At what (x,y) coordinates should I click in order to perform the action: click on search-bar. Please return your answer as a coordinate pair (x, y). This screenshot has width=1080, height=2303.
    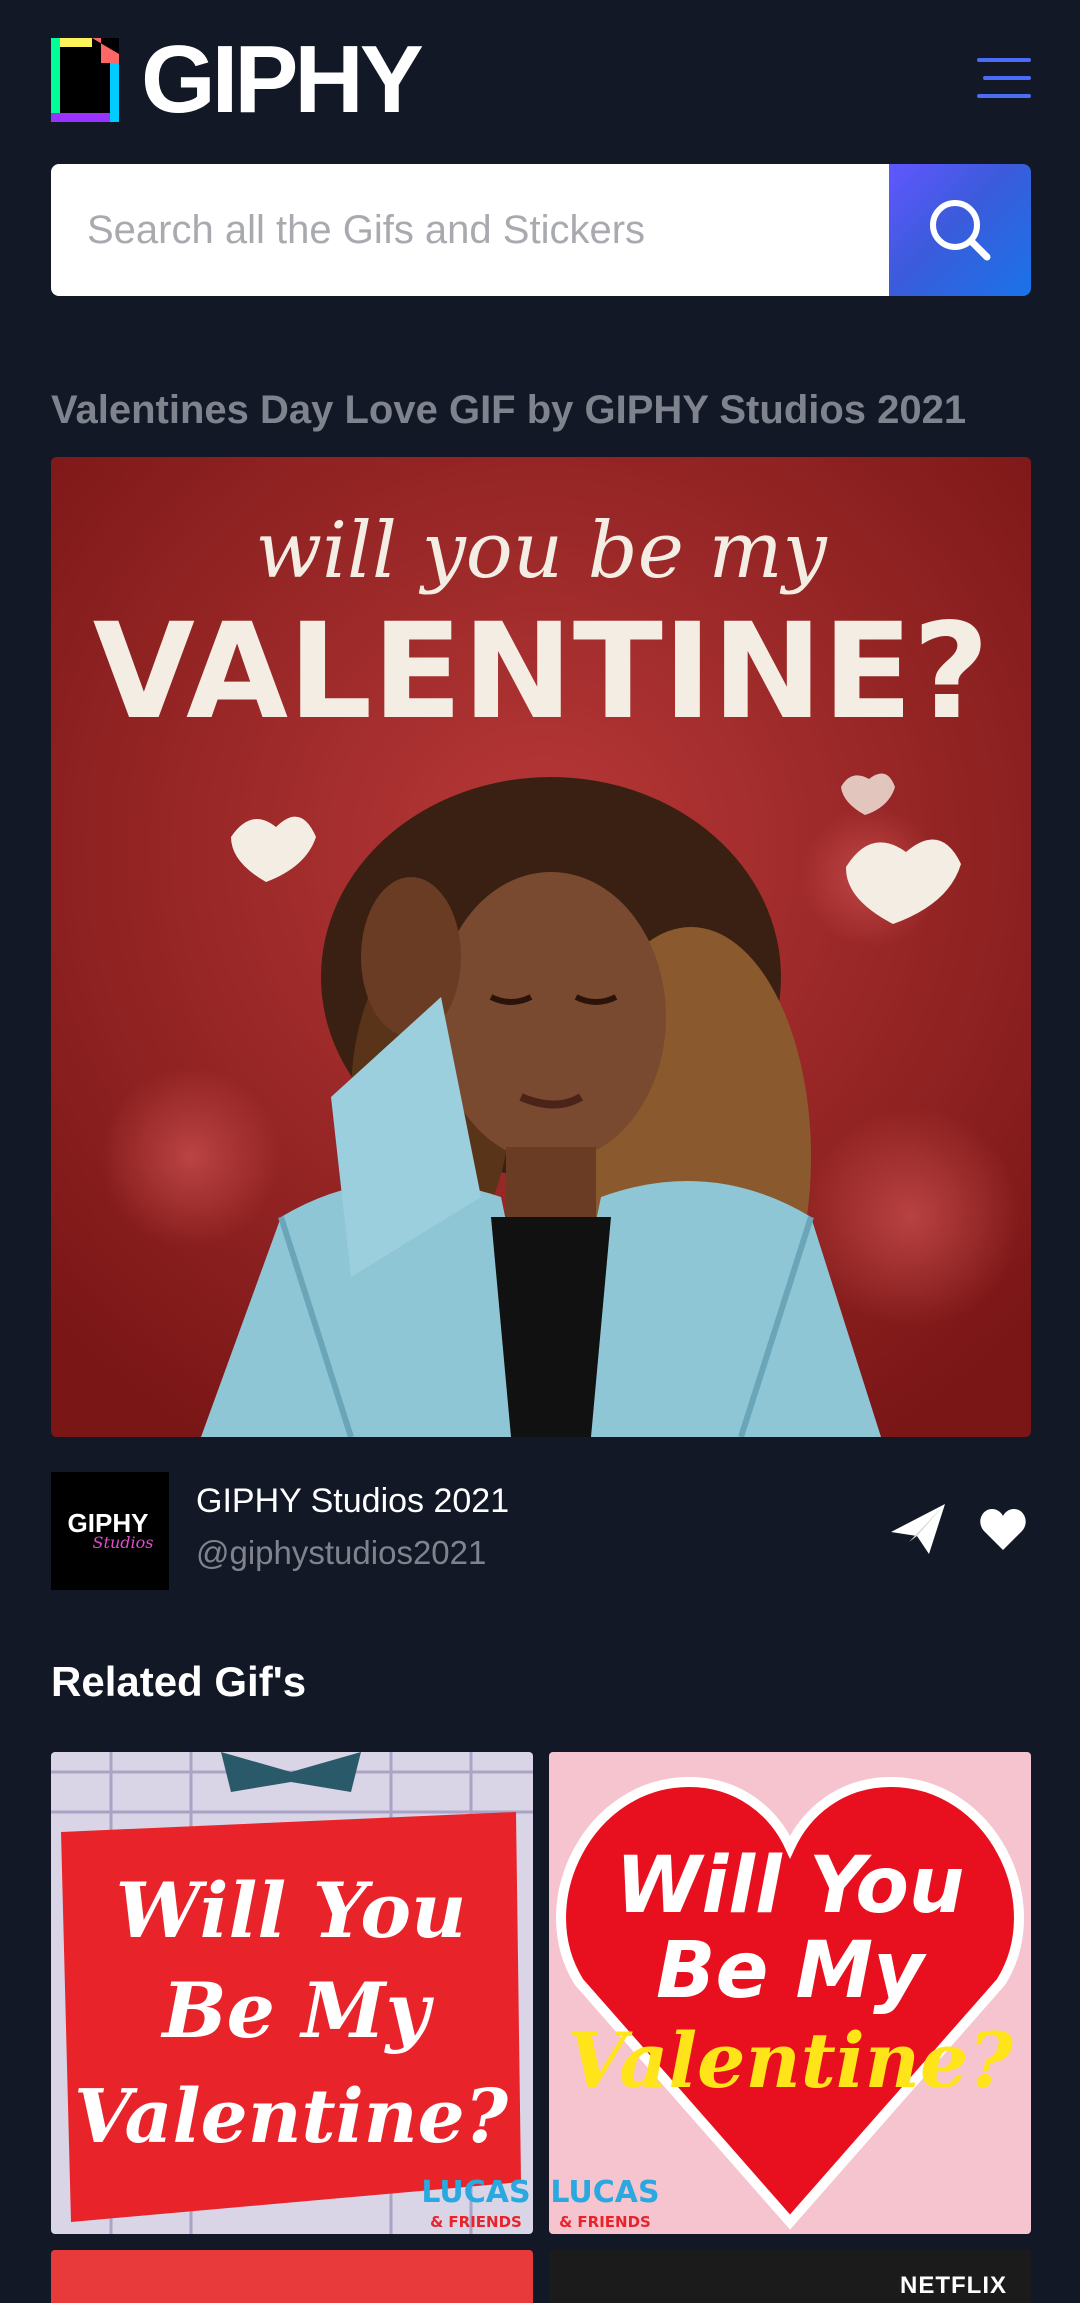
    Looking at the image, I should click on (541, 230).